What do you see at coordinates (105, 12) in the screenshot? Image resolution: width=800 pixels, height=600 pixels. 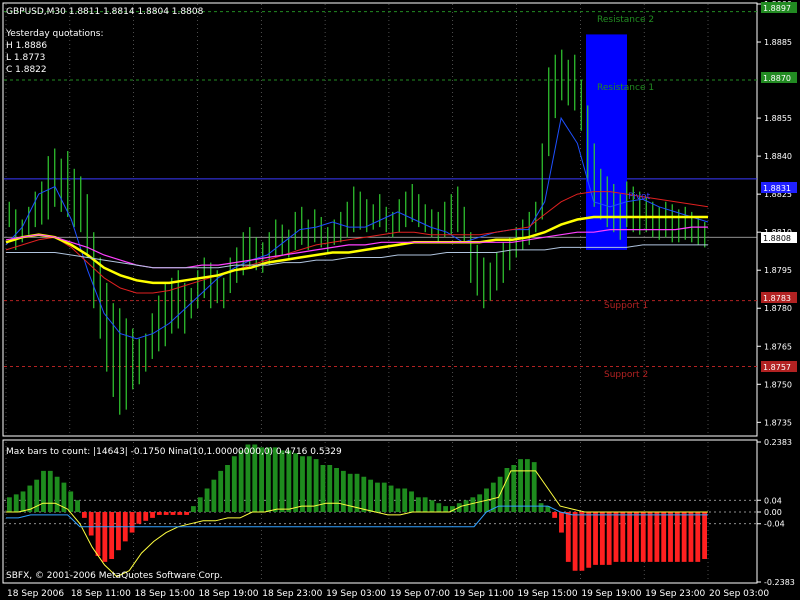 I see `symbol-line: GBPUSD,M30 1.8811 1.8814 1.8804 1.8808` at bounding box center [105, 12].